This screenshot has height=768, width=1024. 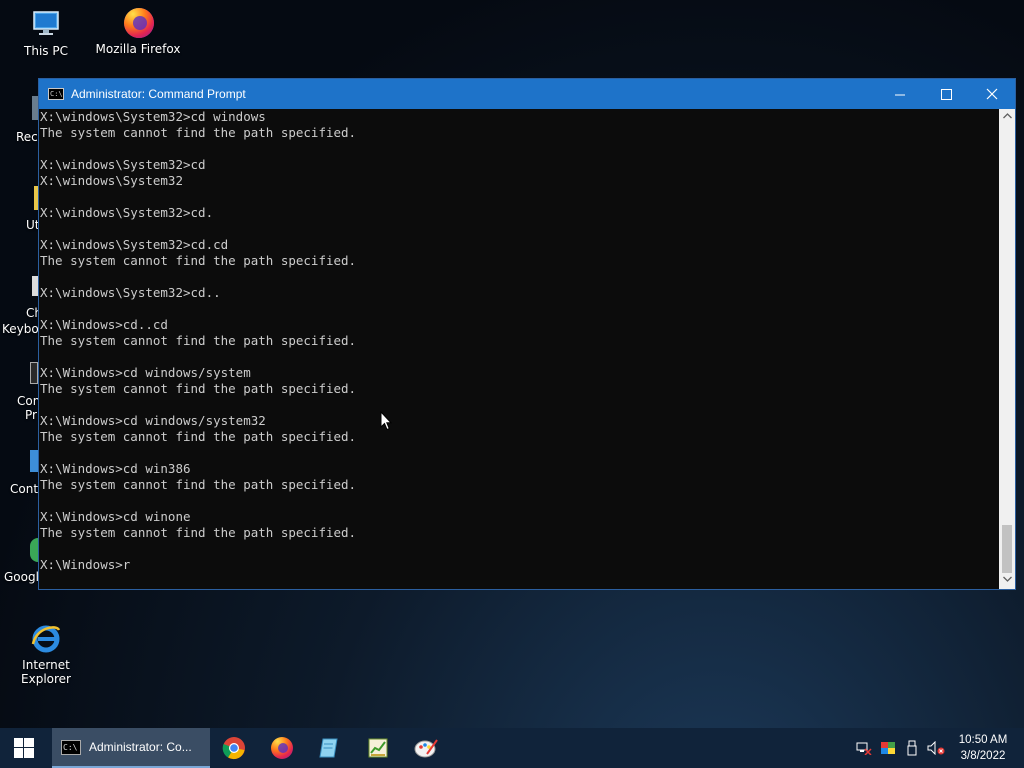 I want to click on minimize-icon, so click(x=899, y=94).